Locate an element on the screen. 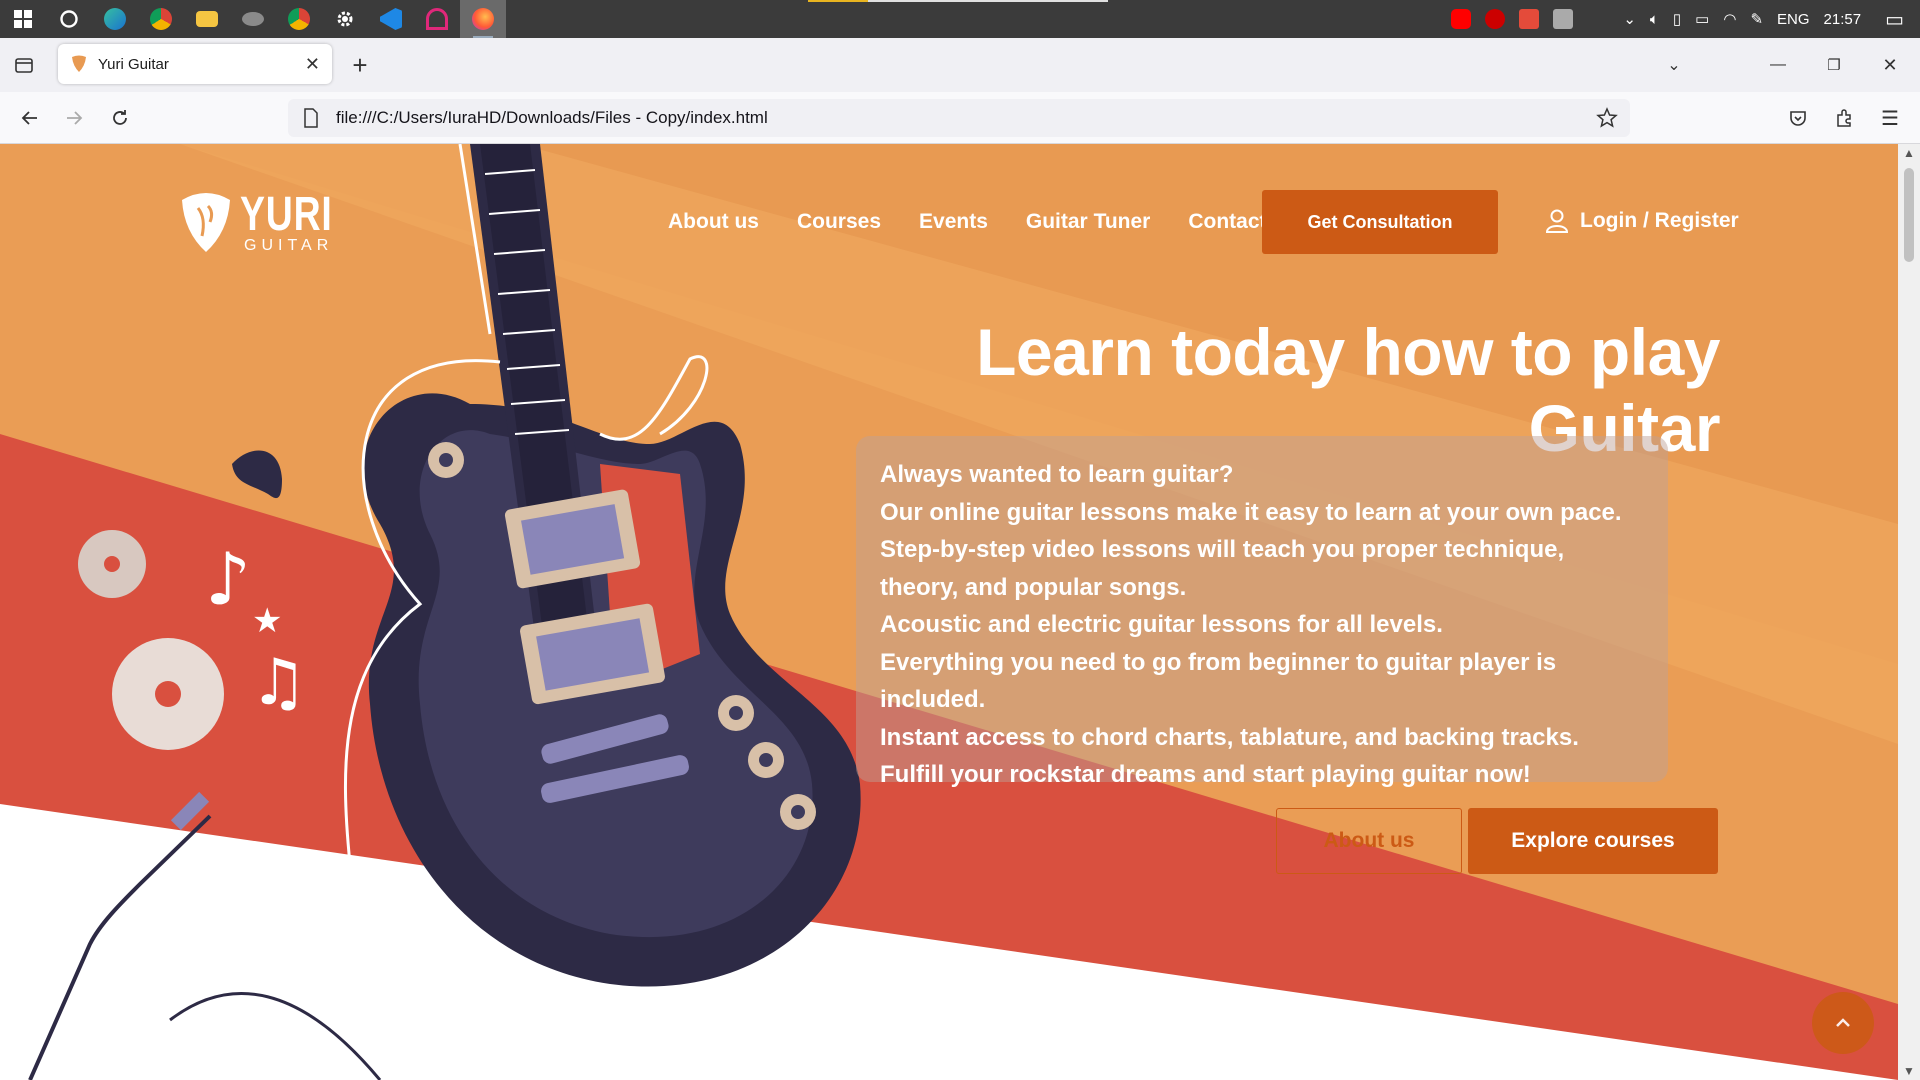  forward-arrow-icon is located at coordinates (74, 118).